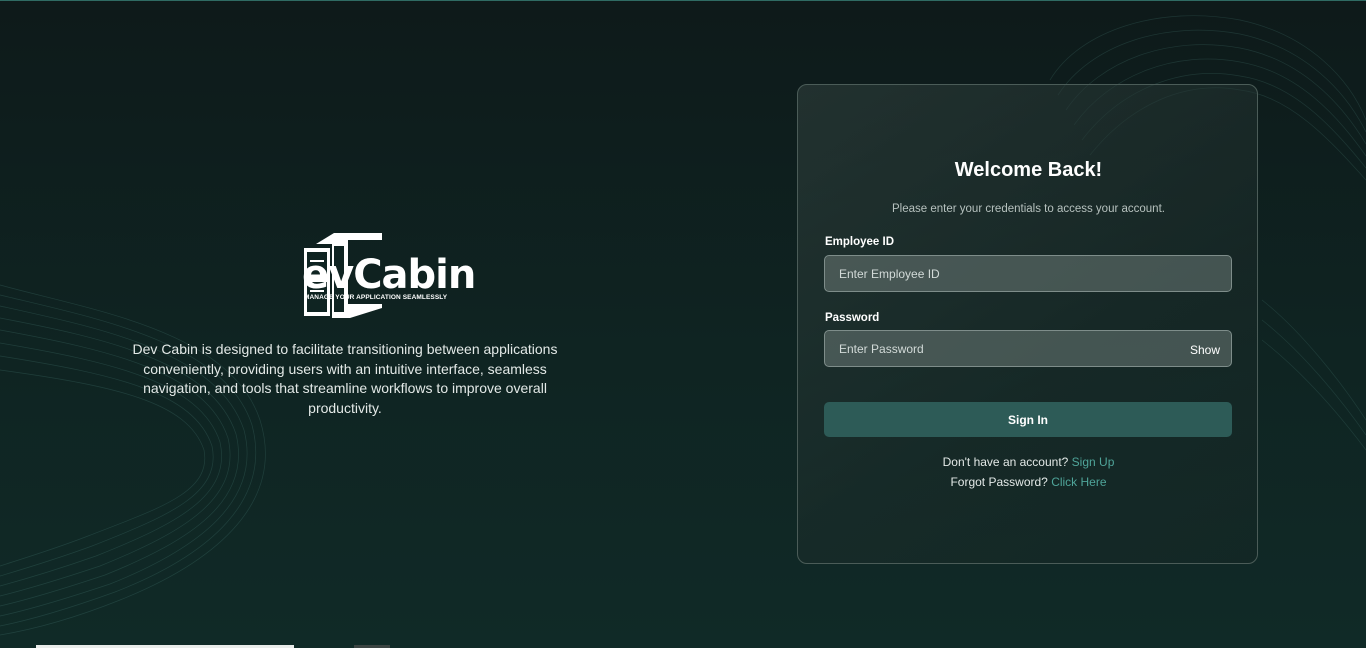 This screenshot has width=1366, height=648. I want to click on logo-wordmark: evCabin, so click(389, 275).